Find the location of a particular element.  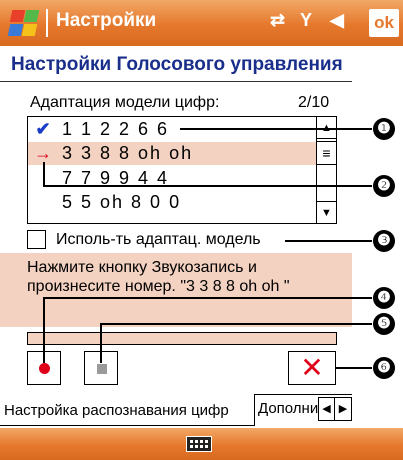

tab-left-icon: ◀ is located at coordinates (327, 409).